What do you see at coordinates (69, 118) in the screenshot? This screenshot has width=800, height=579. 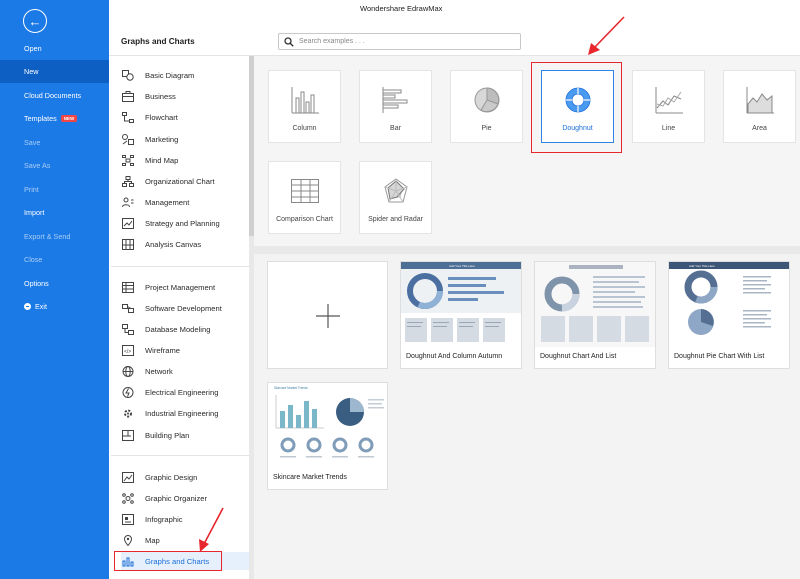 I see `new-badge: NEW` at bounding box center [69, 118].